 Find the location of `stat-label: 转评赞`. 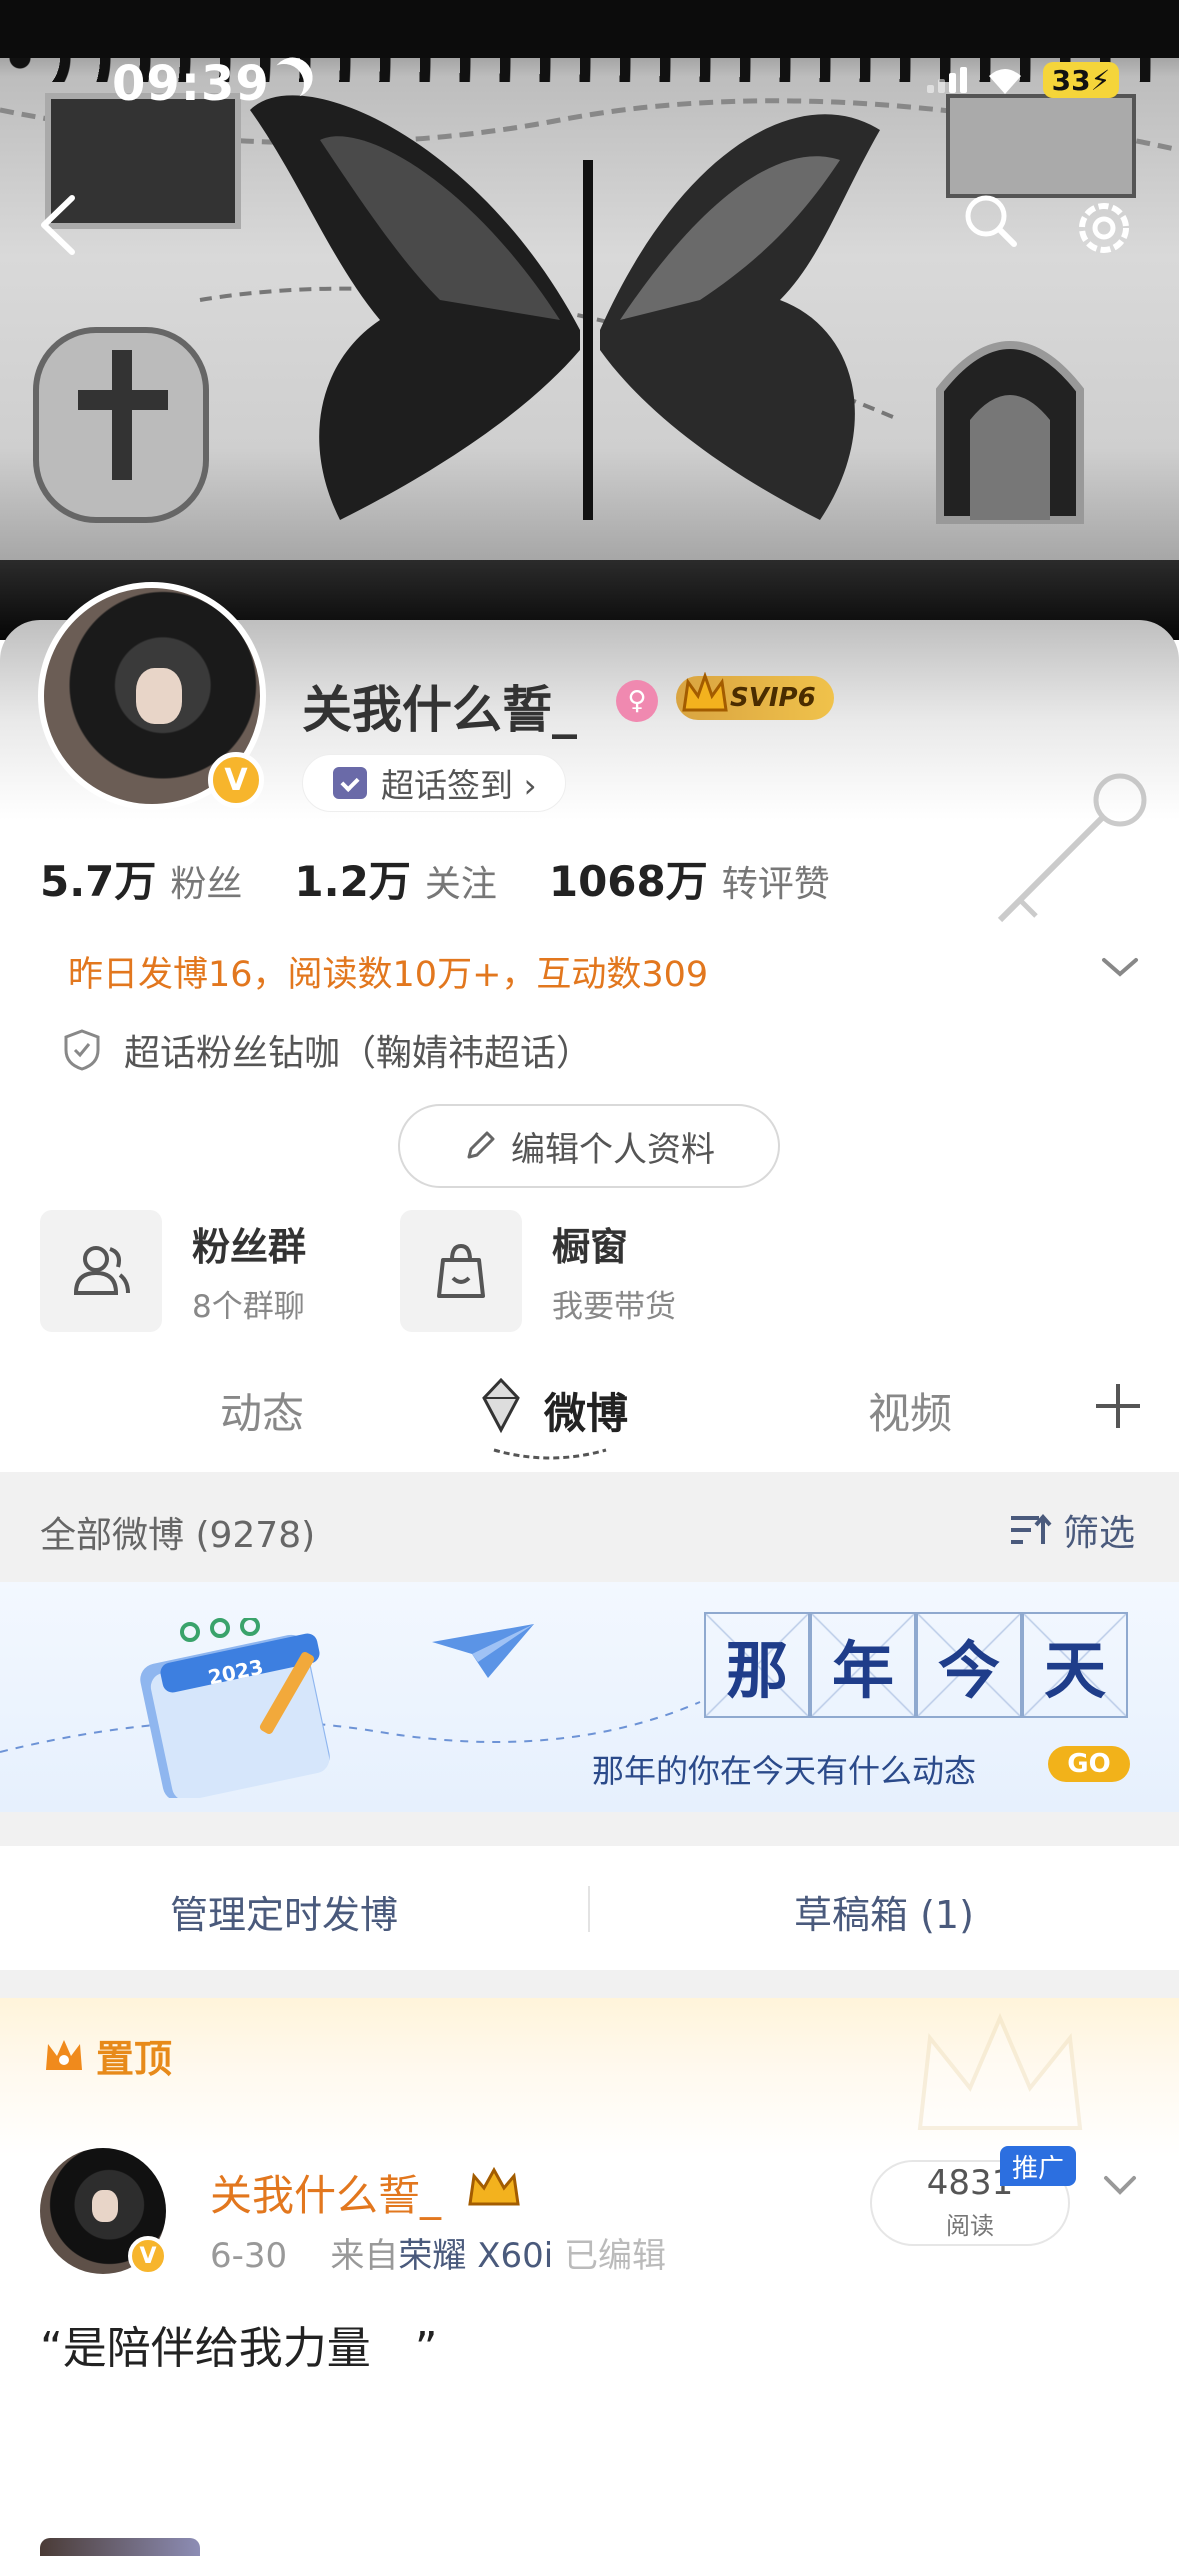

stat-label: 转评赞 is located at coordinates (775, 884).